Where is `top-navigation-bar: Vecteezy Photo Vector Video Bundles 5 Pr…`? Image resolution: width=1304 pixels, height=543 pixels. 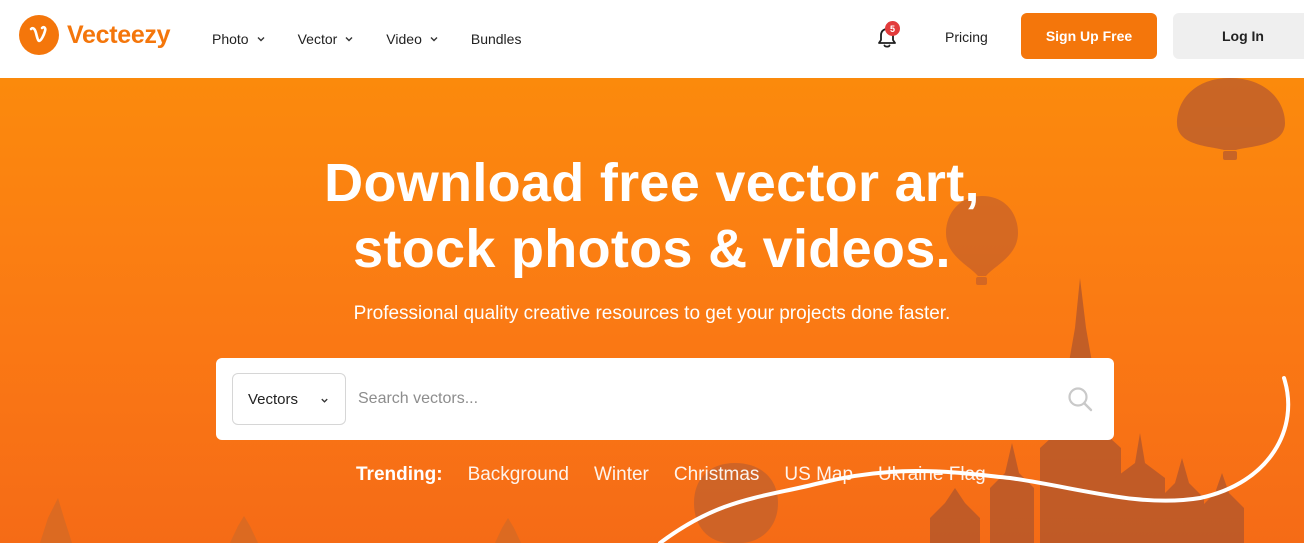 top-navigation-bar: Vecteezy Photo Vector Video Bundles 5 Pr… is located at coordinates (652, 39).